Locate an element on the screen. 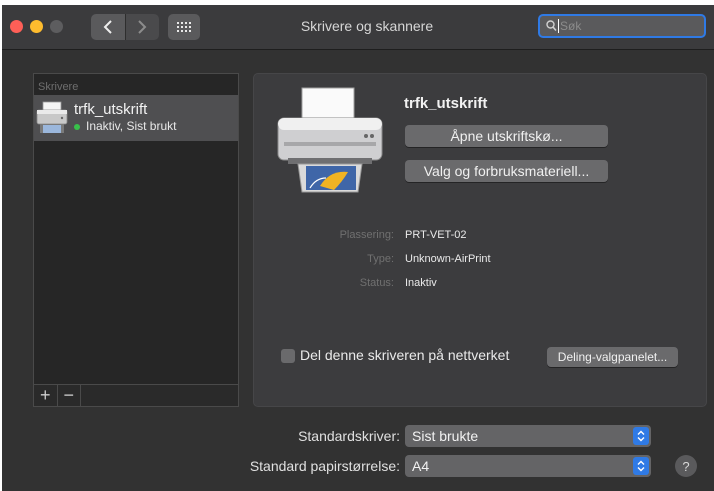 This screenshot has width=714, height=491. search-input is located at coordinates (630, 26).